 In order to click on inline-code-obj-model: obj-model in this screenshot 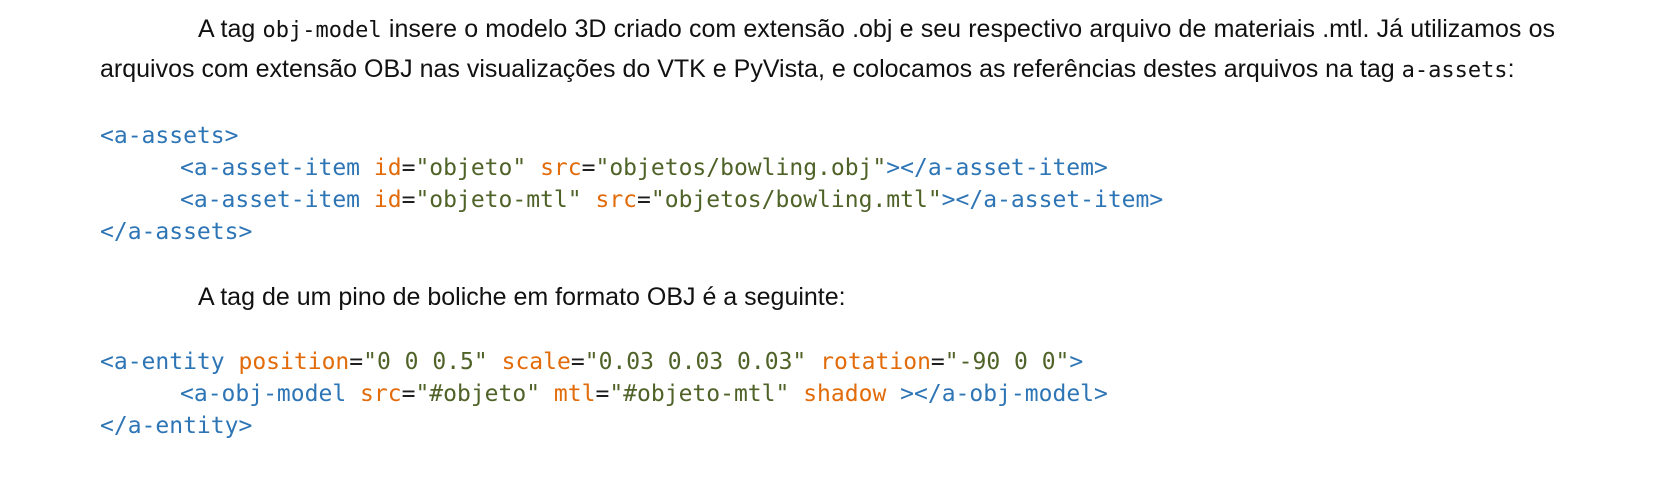, I will do `click(322, 30)`.